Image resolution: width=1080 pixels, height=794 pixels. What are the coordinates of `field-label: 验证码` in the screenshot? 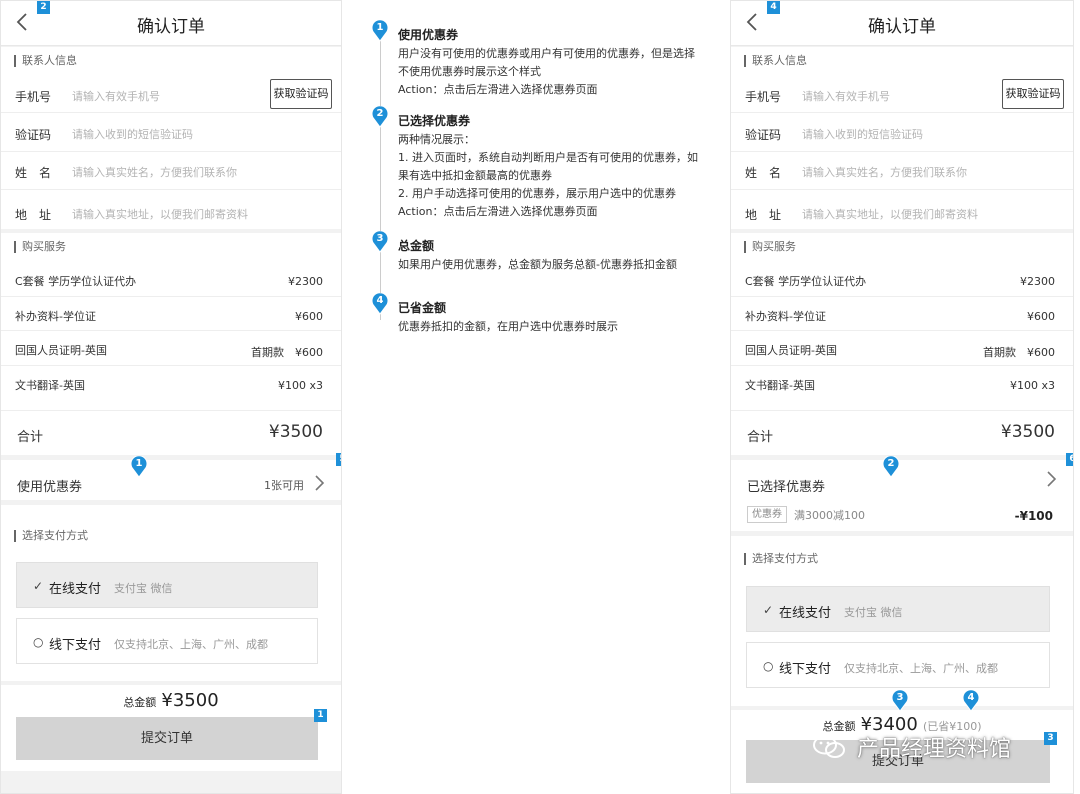 It's located at (33, 135).